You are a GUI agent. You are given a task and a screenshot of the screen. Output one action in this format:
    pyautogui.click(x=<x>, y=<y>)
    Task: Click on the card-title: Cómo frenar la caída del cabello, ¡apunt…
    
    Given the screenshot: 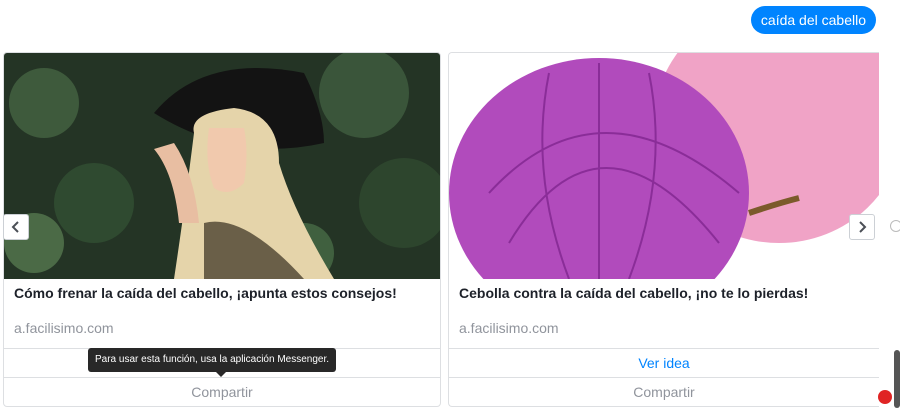 What is the action you would take?
    pyautogui.click(x=205, y=293)
    